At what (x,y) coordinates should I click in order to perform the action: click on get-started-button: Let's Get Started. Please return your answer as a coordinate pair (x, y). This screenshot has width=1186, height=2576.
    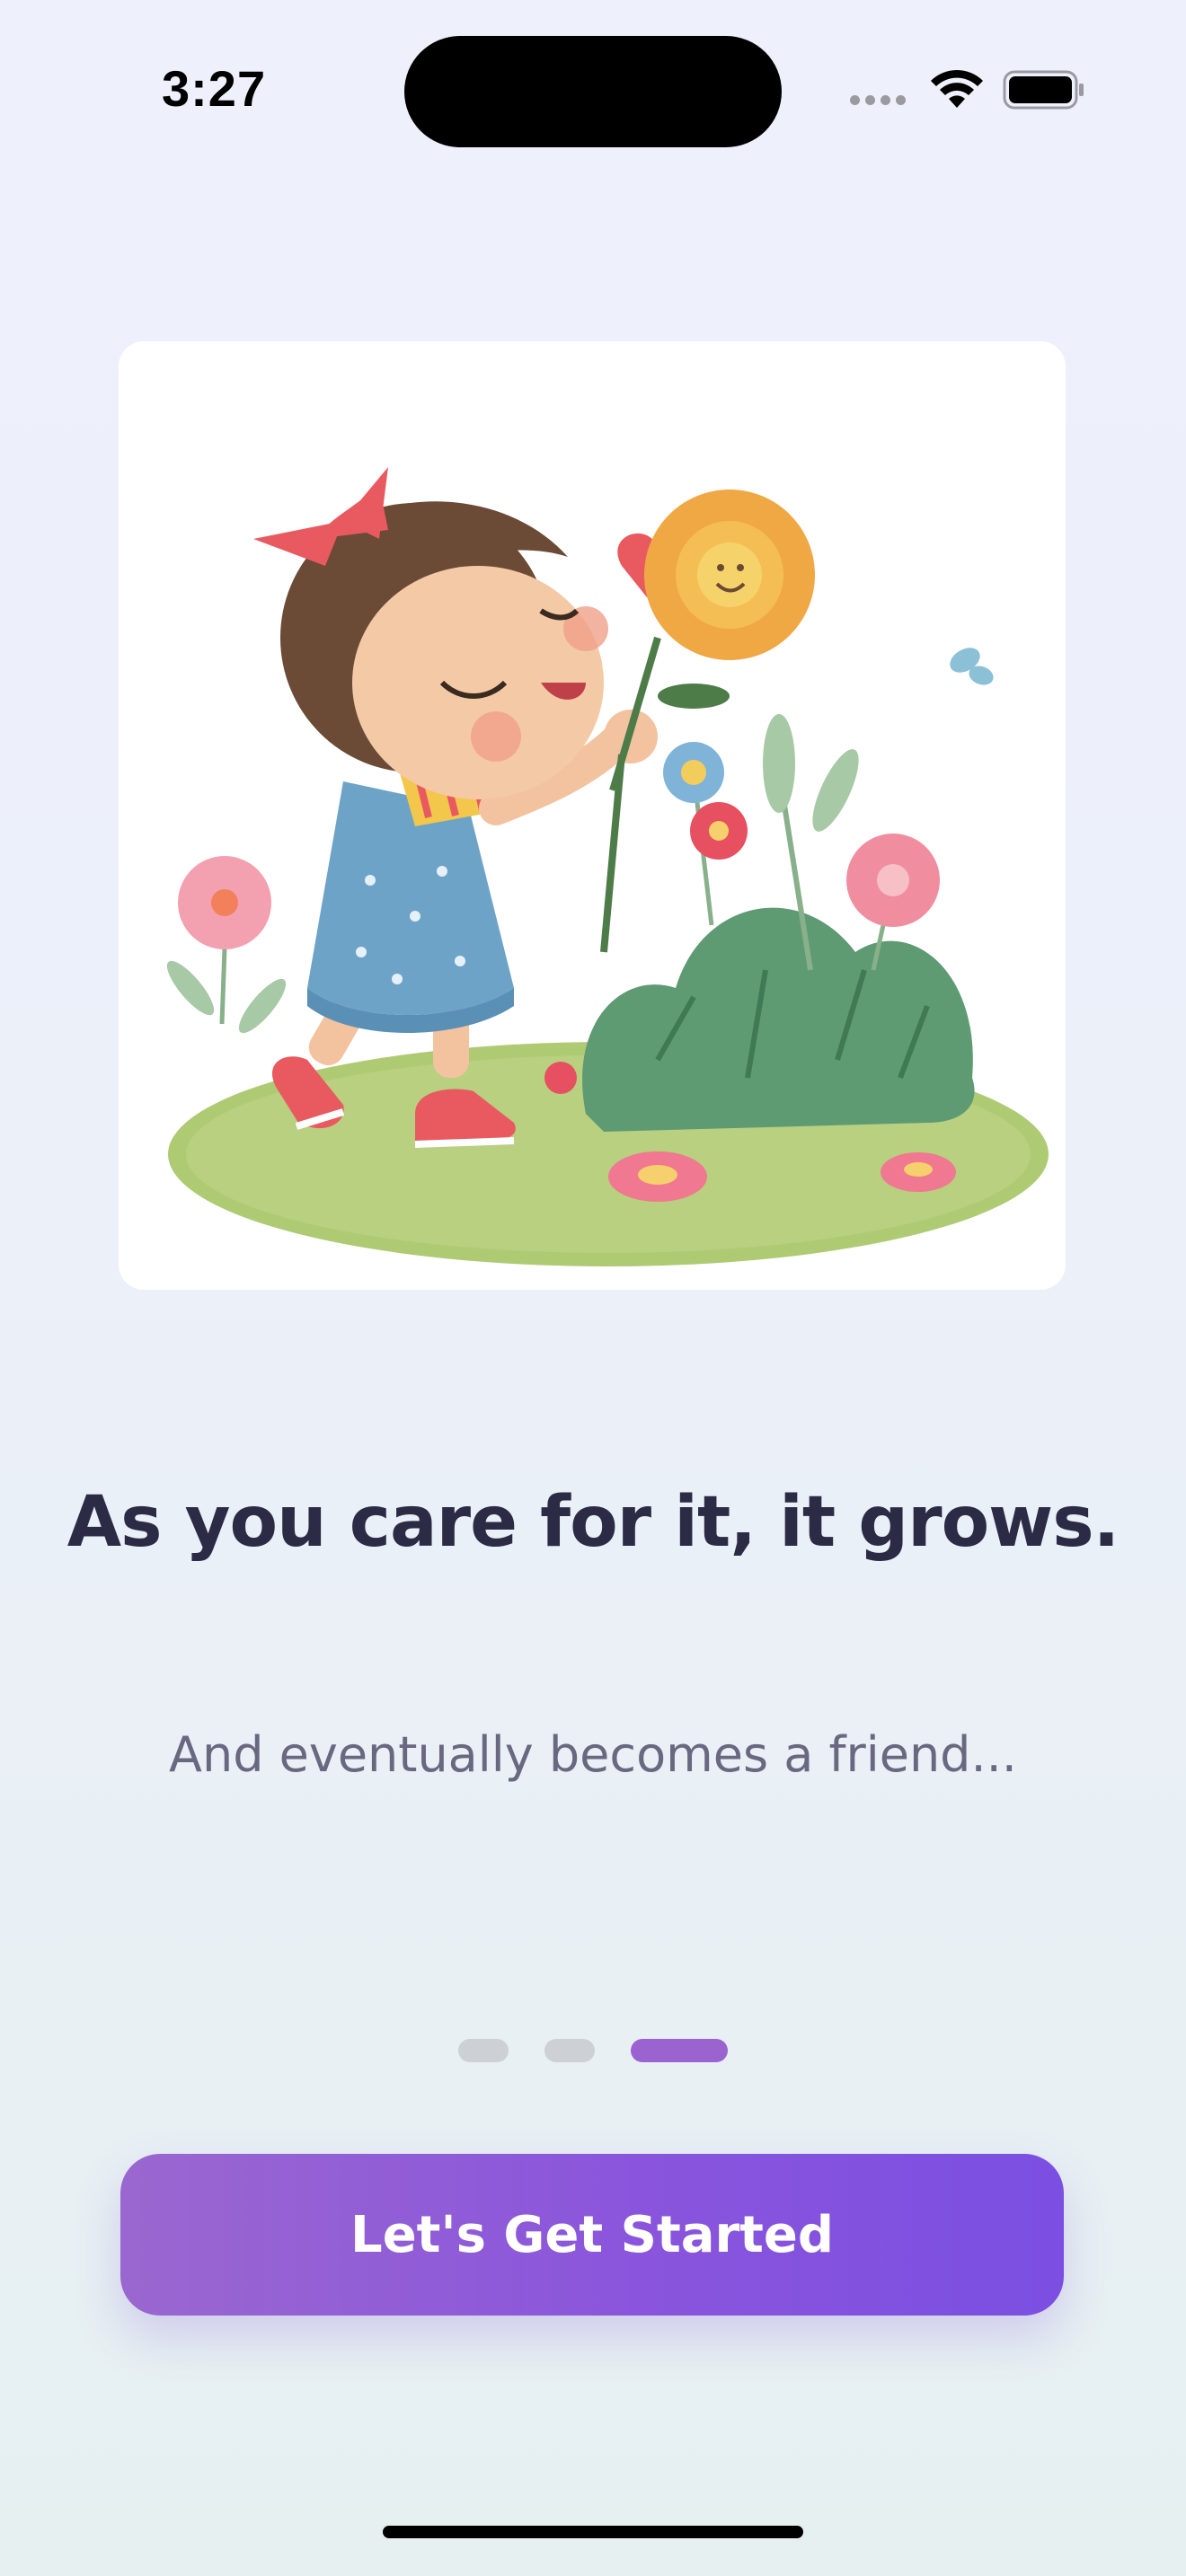
    Looking at the image, I should click on (592, 2235).